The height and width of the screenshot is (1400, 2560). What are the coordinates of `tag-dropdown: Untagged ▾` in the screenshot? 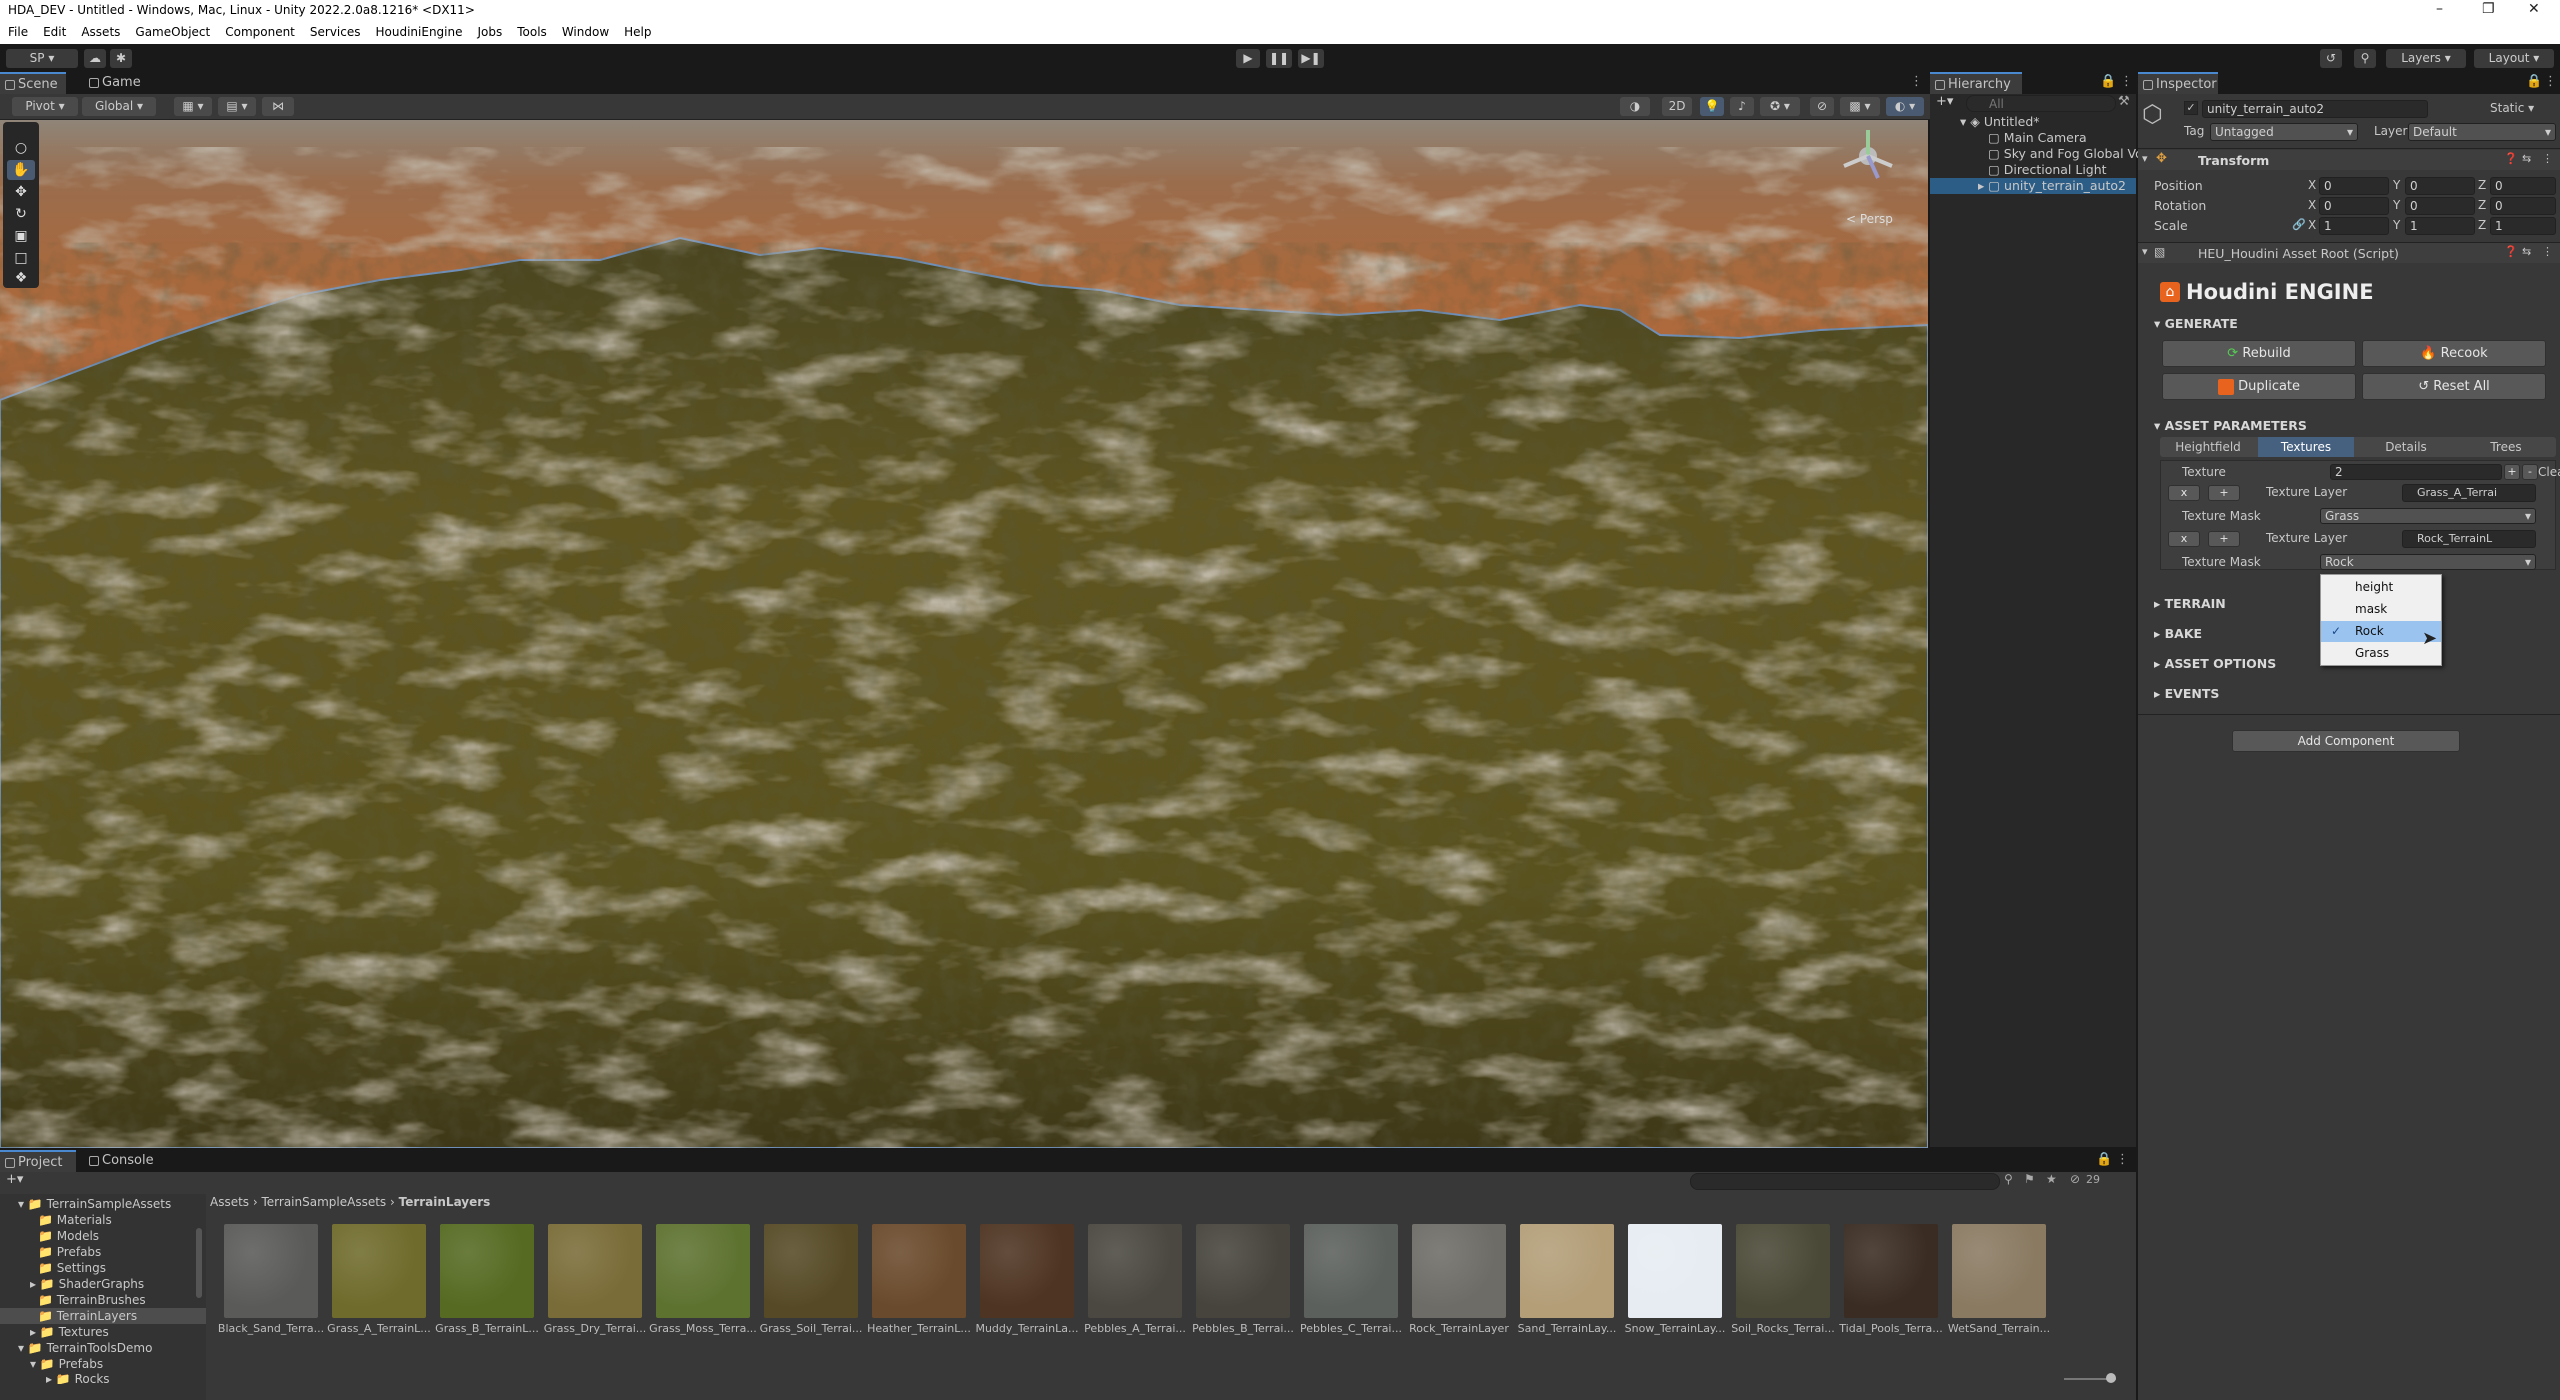 It's located at (2284, 132).